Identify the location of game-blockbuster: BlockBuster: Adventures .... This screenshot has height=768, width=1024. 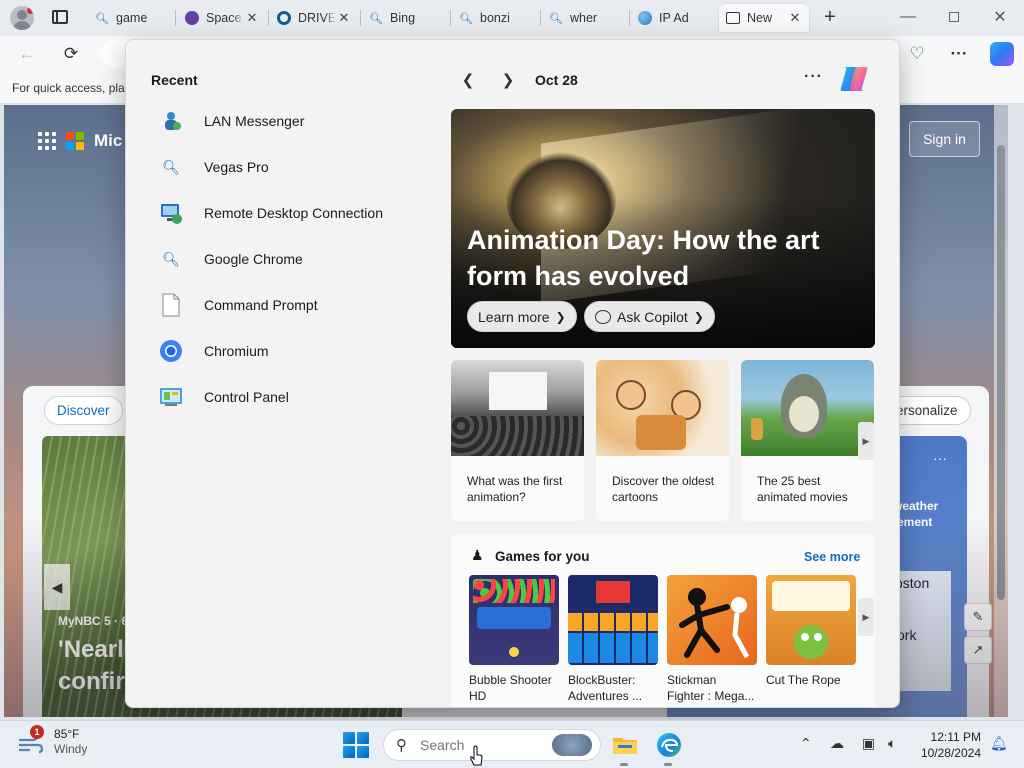
(613, 639).